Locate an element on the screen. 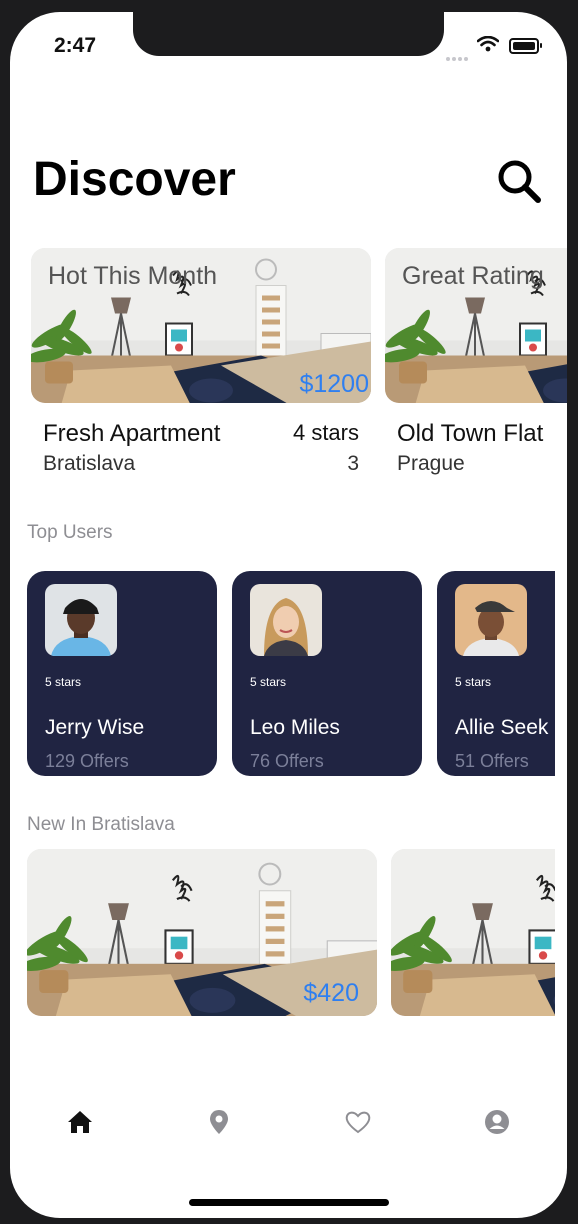 This screenshot has width=578, height=1224. home-indicator is located at coordinates (289, 1202).